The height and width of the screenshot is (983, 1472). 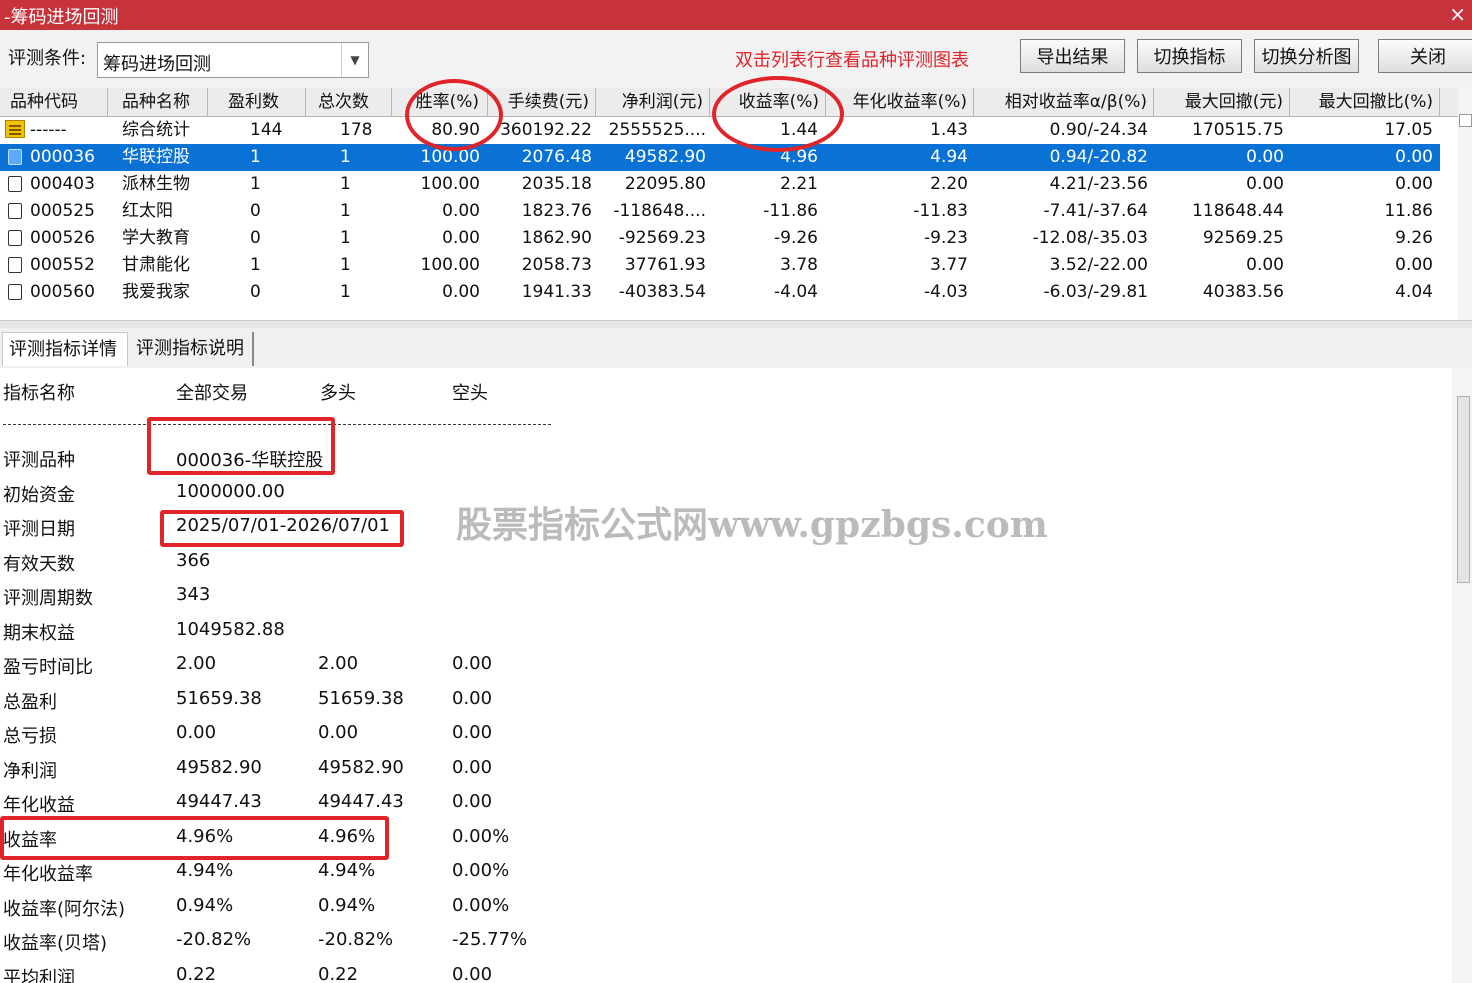 What do you see at coordinates (1189, 56) in the screenshot?
I see `switch-indicator-button: 切换指标` at bounding box center [1189, 56].